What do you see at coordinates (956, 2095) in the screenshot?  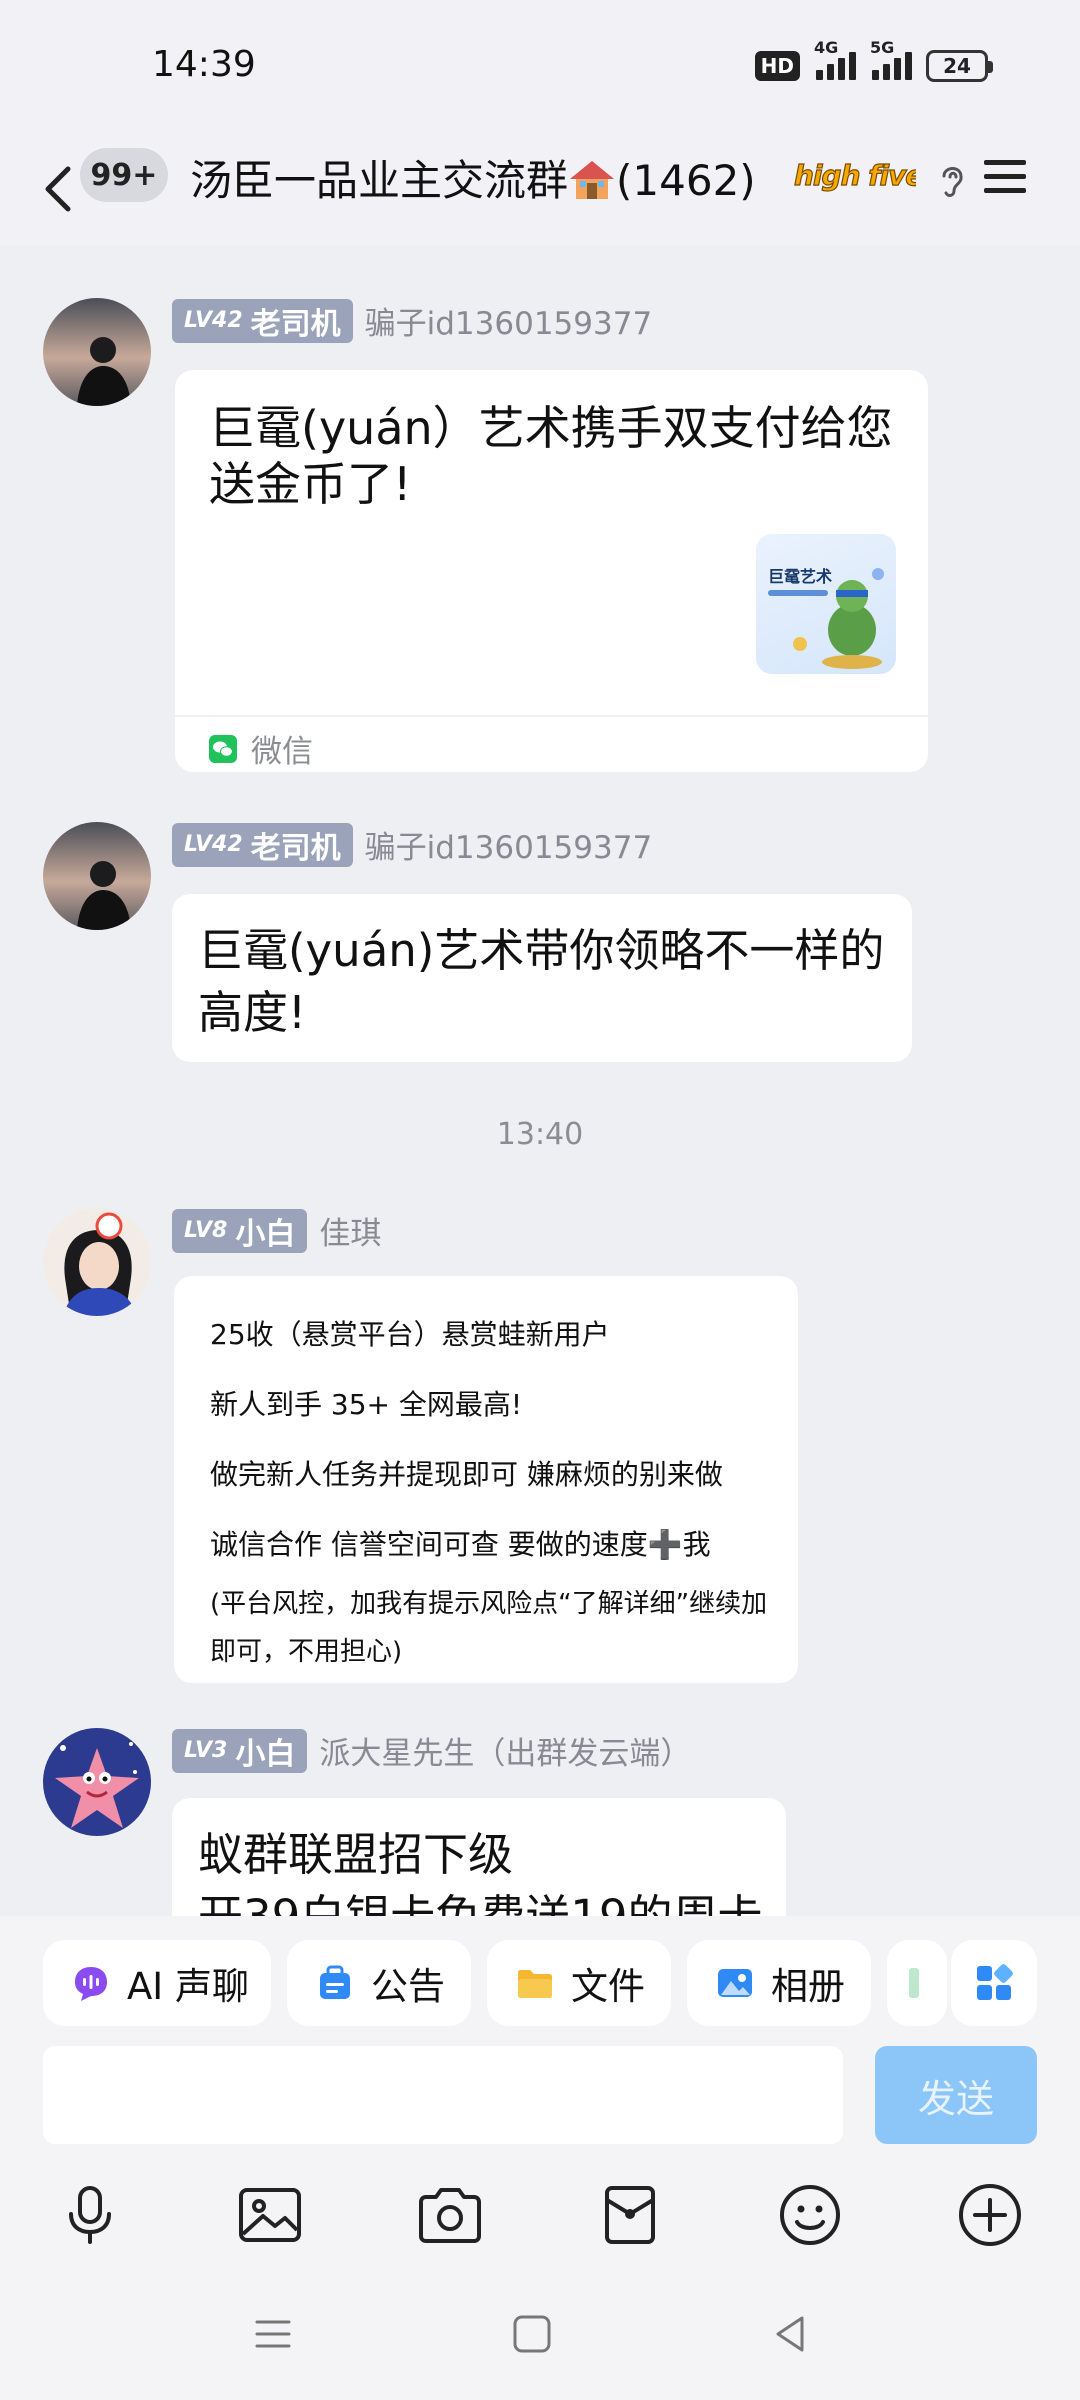 I see `send-button: 发送` at bounding box center [956, 2095].